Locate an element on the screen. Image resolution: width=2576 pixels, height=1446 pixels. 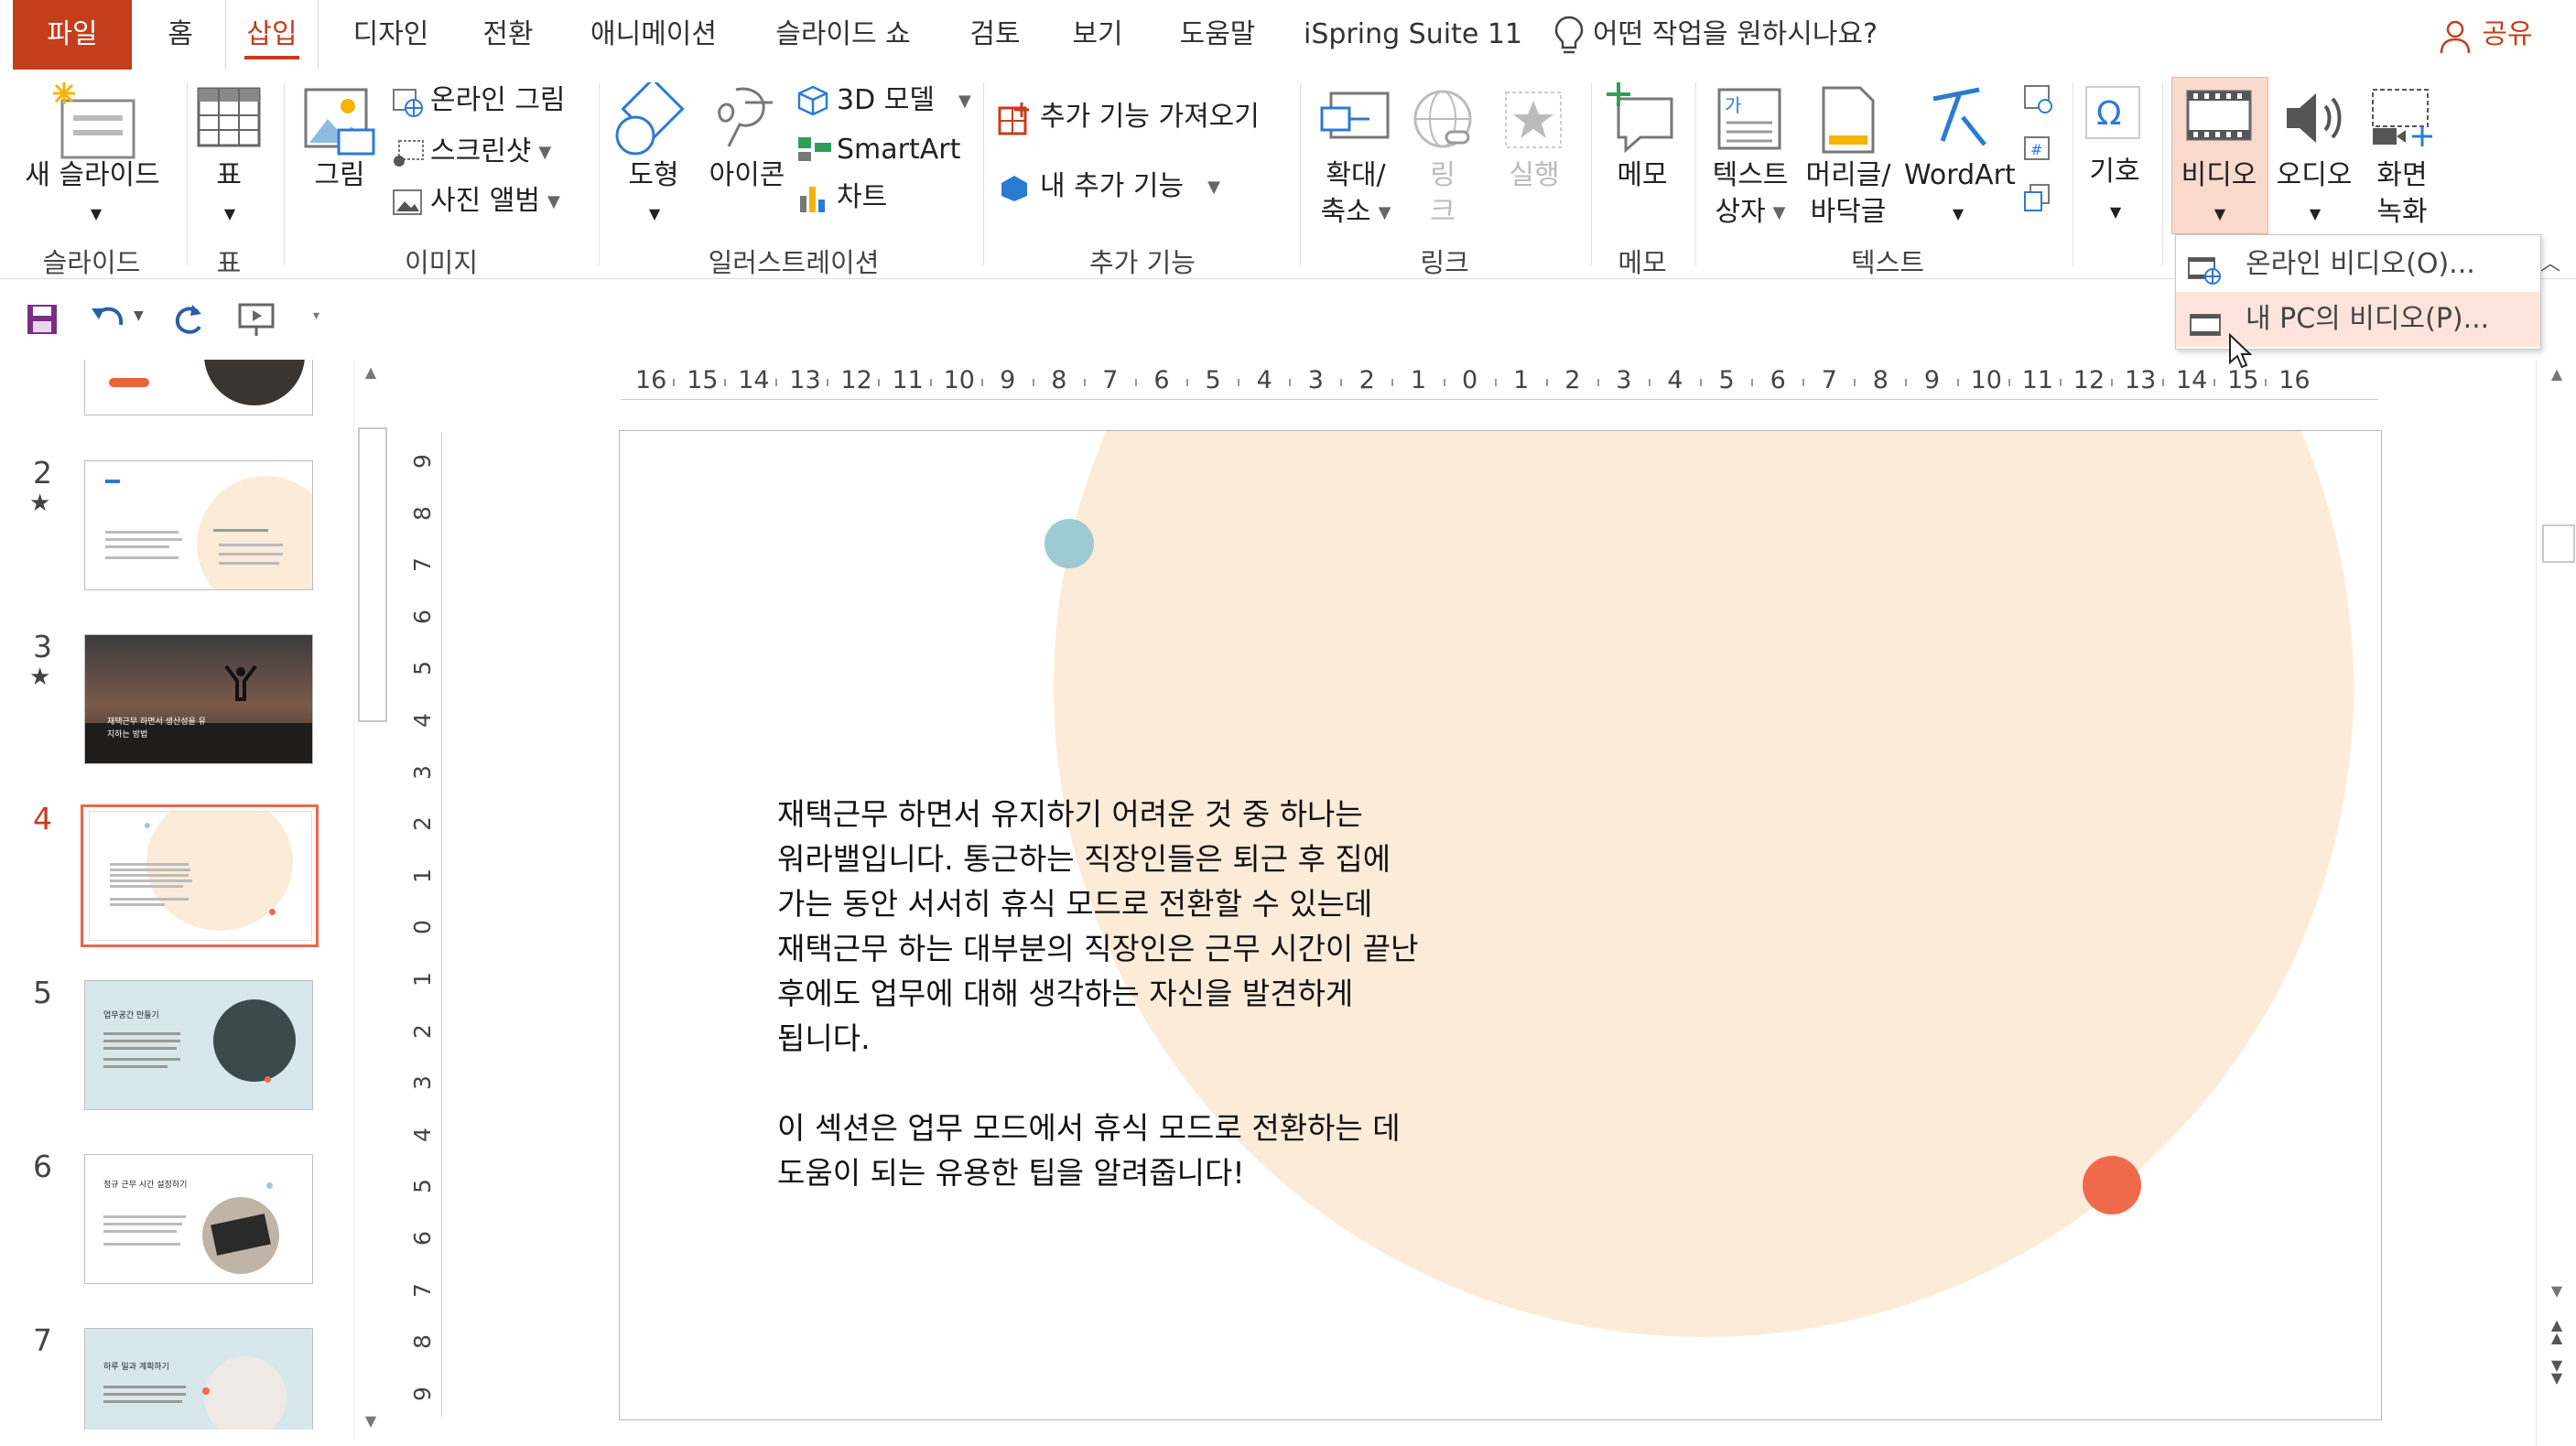
video-button: 비디오 is located at coordinates (2219, 175).